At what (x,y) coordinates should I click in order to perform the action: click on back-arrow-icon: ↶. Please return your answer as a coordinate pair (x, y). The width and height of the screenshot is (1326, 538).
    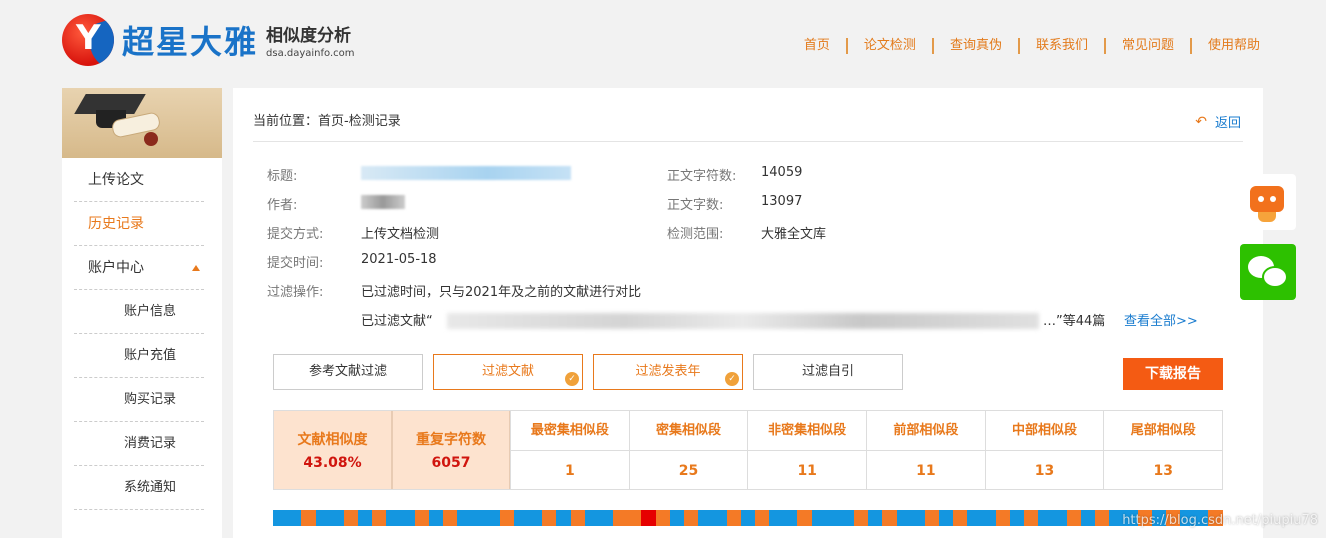
    Looking at the image, I should click on (1201, 121).